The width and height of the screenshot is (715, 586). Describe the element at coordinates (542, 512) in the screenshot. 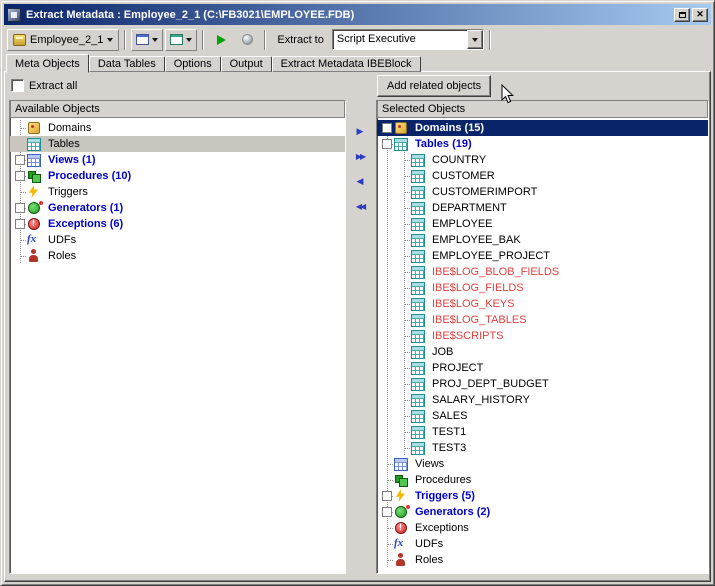

I see `tree-item-generators-2-: + Generators (2)` at that location.